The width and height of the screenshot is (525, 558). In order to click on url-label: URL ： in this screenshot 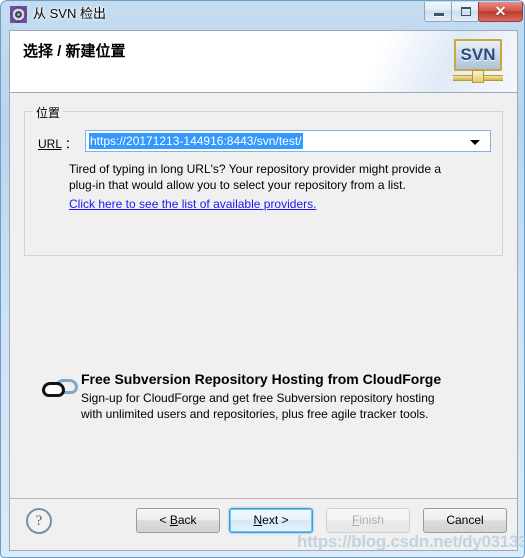, I will do `click(57, 143)`.